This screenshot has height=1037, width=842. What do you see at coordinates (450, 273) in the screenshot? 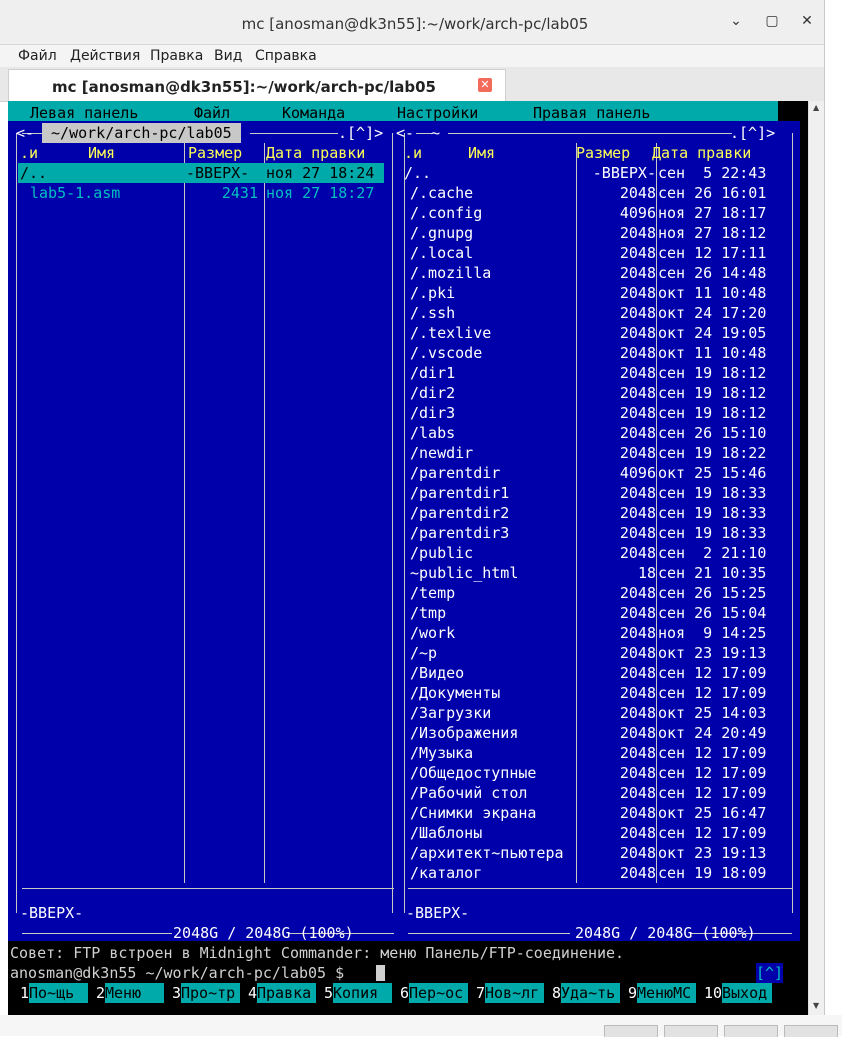
I see `right-row-name: /.mozilla` at bounding box center [450, 273].